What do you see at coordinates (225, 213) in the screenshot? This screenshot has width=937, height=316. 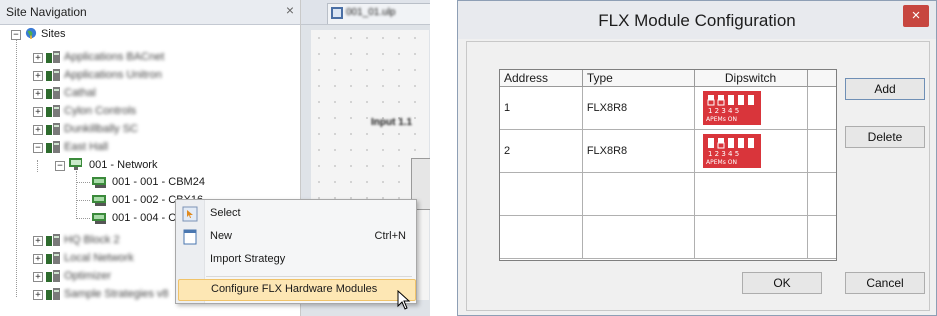 I see `menu-item-label: Select` at bounding box center [225, 213].